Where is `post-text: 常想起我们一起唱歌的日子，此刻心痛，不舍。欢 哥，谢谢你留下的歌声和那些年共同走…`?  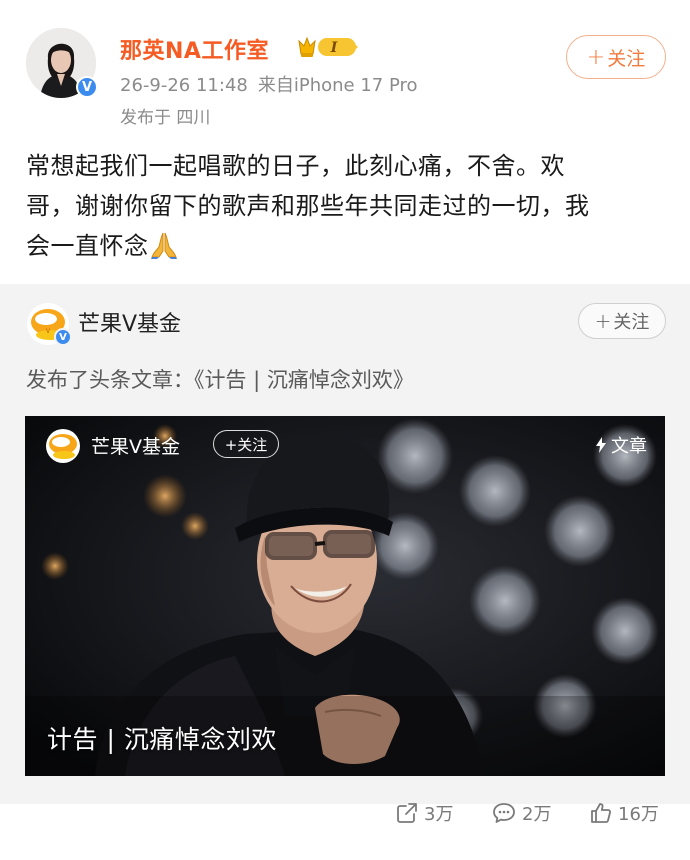
post-text: 常想起我们一起唱歌的日子，此刻心痛，不舍。欢 哥，谢谢你留下的歌声和那些年共同走… is located at coordinates (346, 206).